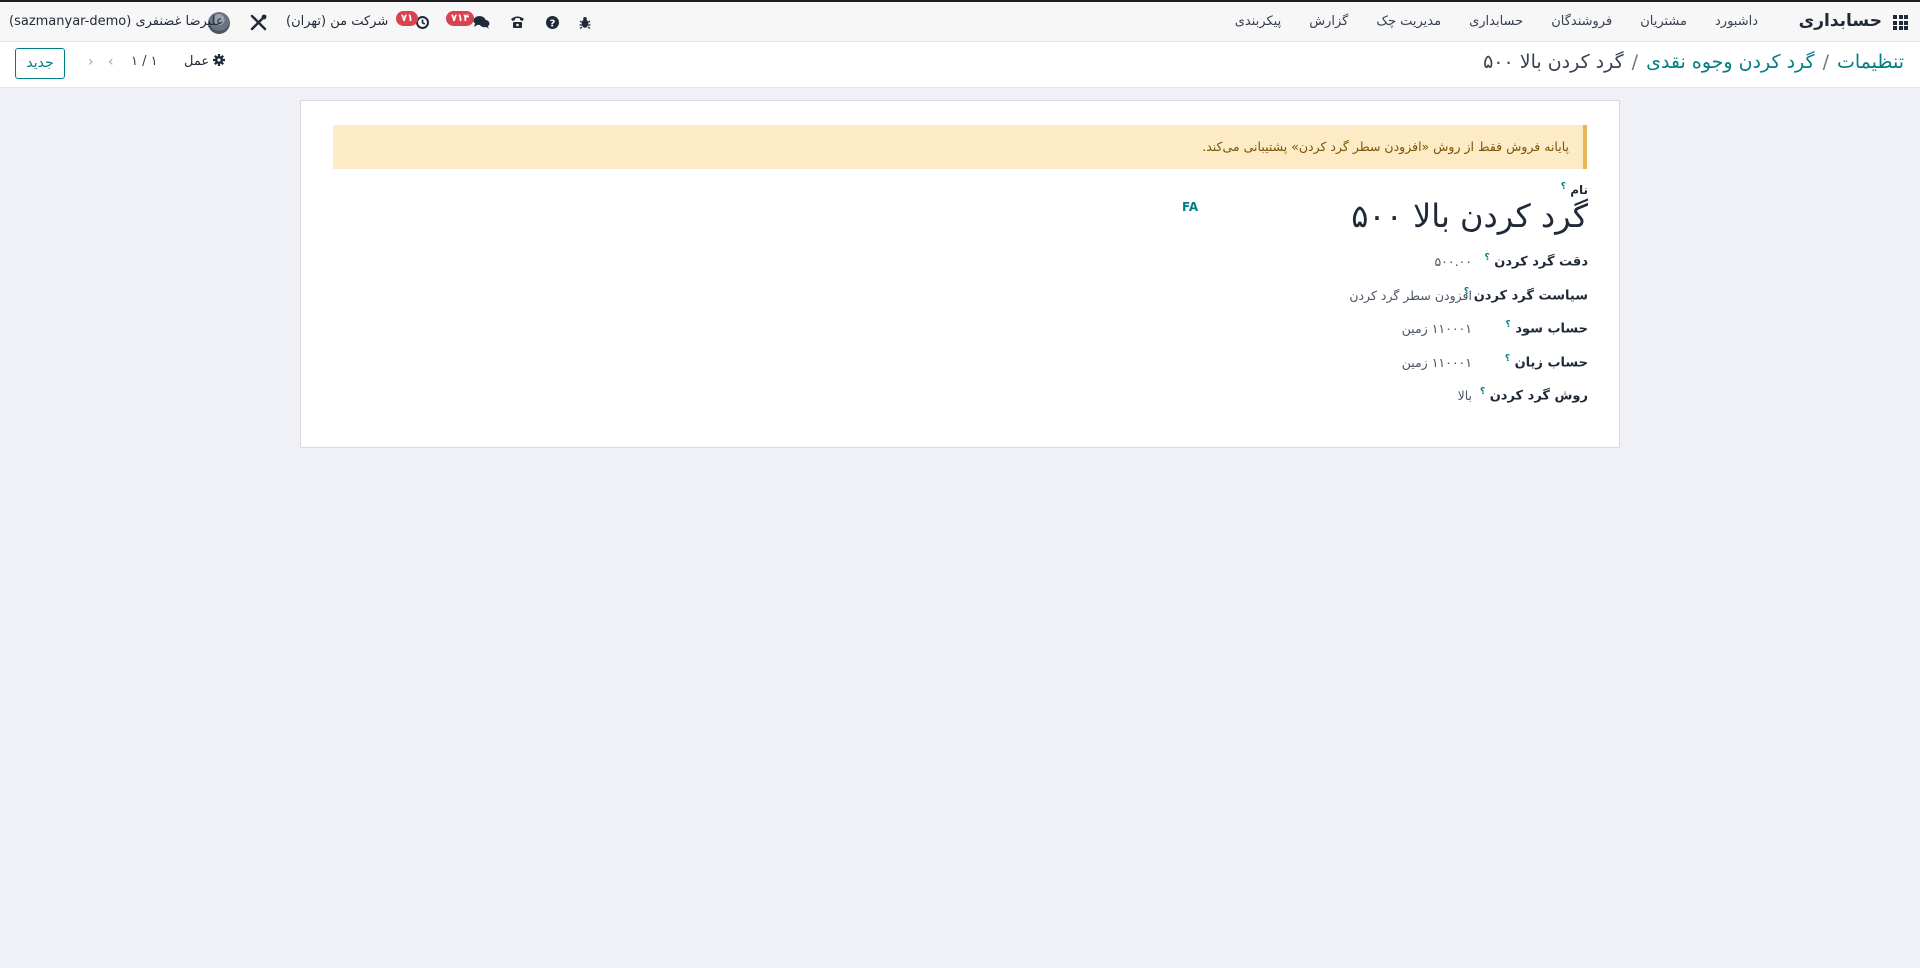 This screenshot has width=1920, height=968. I want to click on app-title: حسابداری, so click(1840, 21).